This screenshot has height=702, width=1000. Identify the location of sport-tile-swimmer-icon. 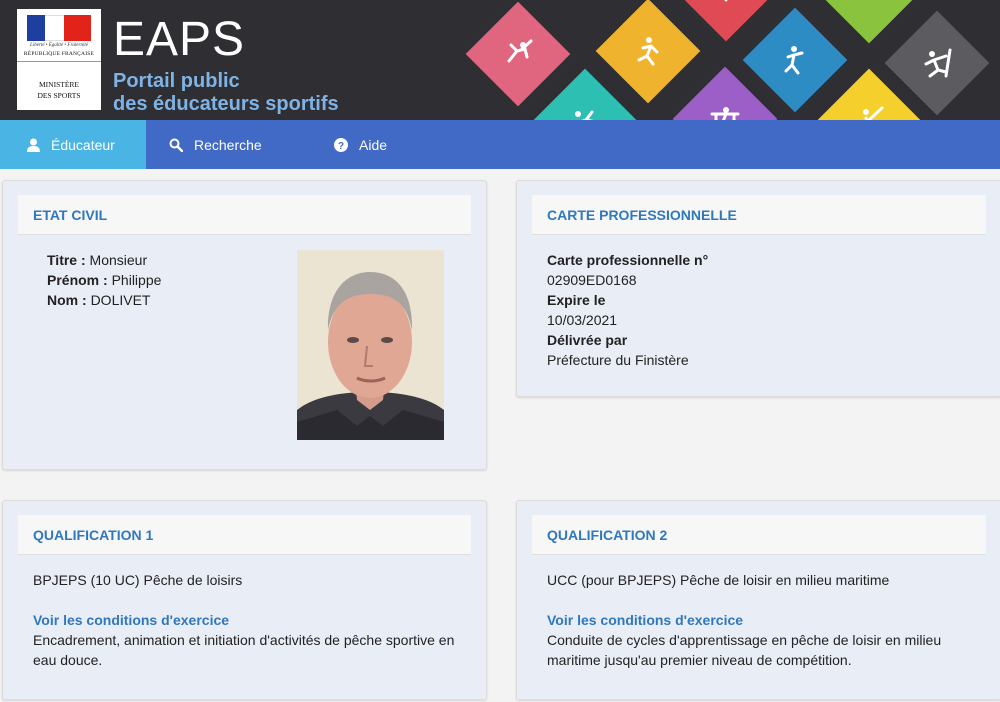
(869, 22).